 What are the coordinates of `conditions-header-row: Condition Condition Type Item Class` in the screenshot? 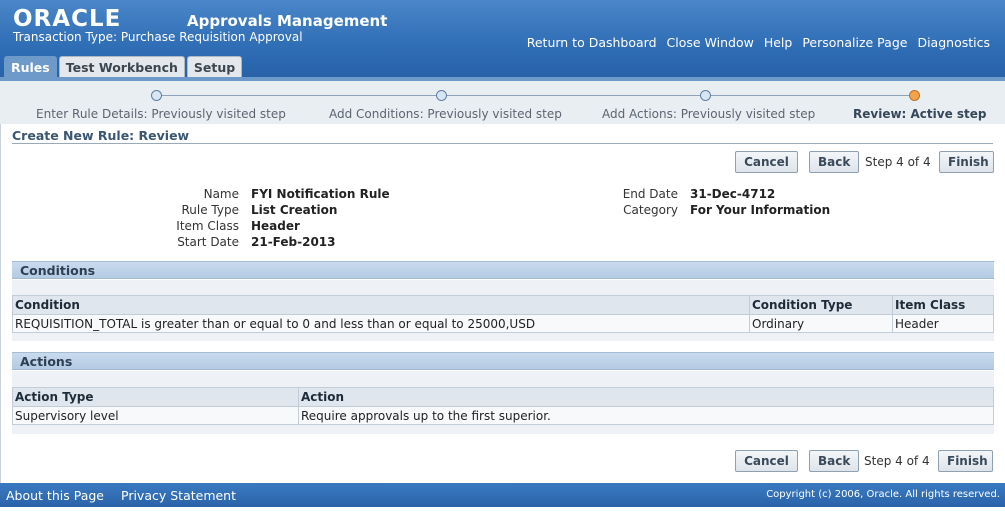 It's located at (503, 305).